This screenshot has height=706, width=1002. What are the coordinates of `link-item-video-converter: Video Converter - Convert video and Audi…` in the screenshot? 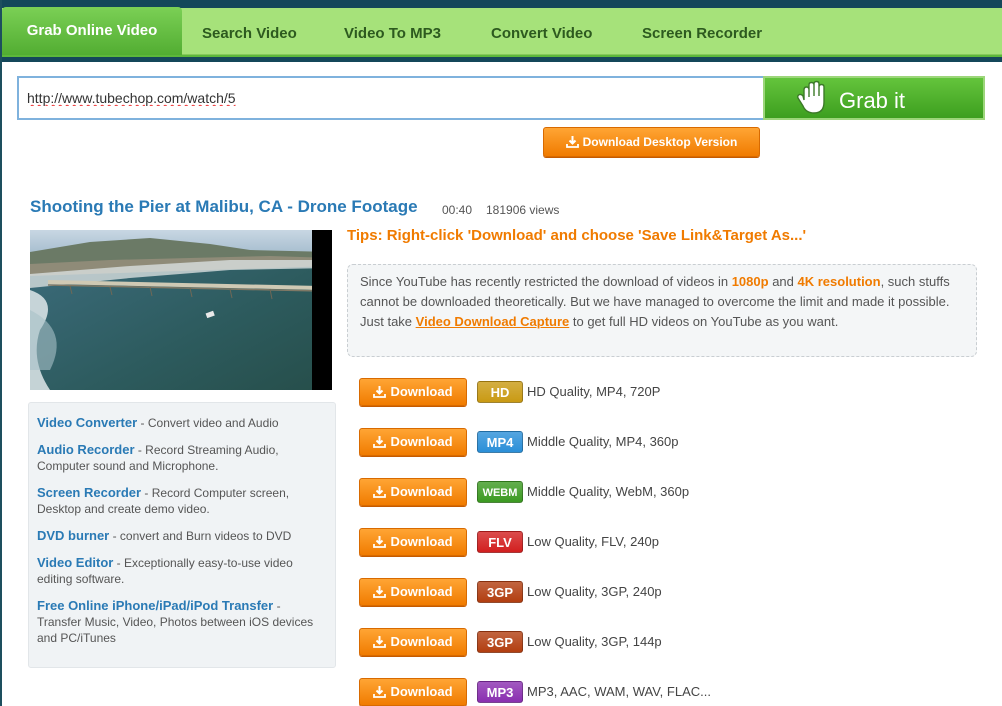 It's located at (182, 423).